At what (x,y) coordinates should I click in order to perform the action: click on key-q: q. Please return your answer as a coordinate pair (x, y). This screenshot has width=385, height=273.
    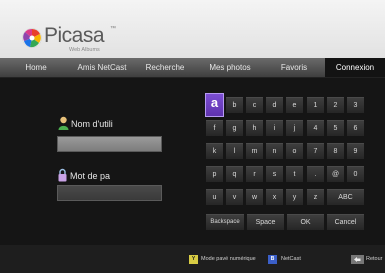
    Looking at the image, I should click on (234, 174).